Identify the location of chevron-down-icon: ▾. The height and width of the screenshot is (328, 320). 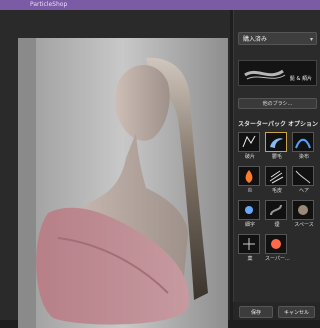
(311, 39).